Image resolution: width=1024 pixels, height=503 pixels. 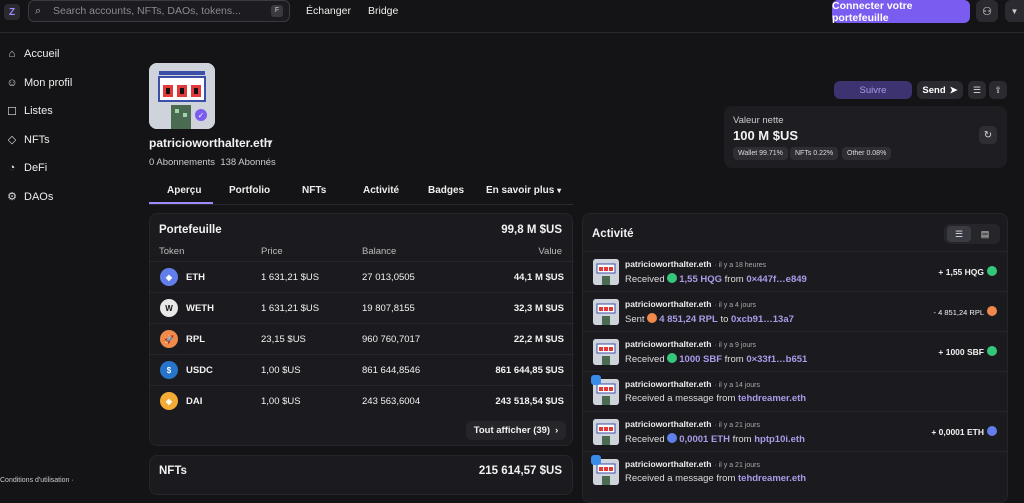 What do you see at coordinates (65, 140) in the screenshot?
I see `sidebar-item-nfts: ◇ NFTs` at bounding box center [65, 140].